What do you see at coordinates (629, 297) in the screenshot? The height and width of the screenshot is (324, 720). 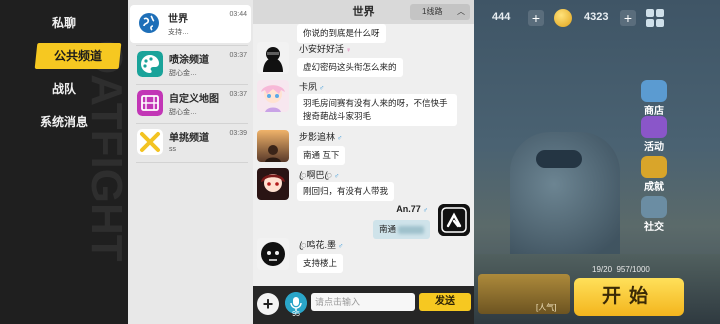 I see `start-button: 开始` at bounding box center [629, 297].